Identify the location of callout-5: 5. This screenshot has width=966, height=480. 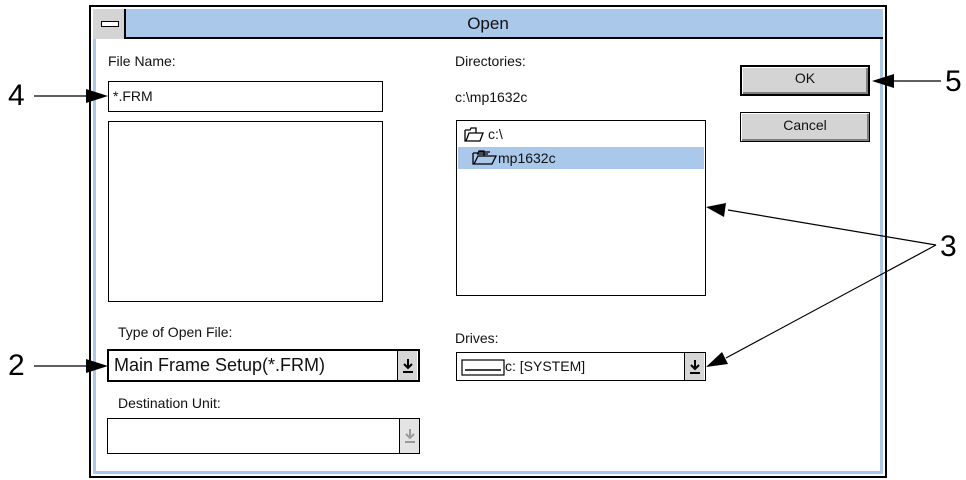
(953, 81).